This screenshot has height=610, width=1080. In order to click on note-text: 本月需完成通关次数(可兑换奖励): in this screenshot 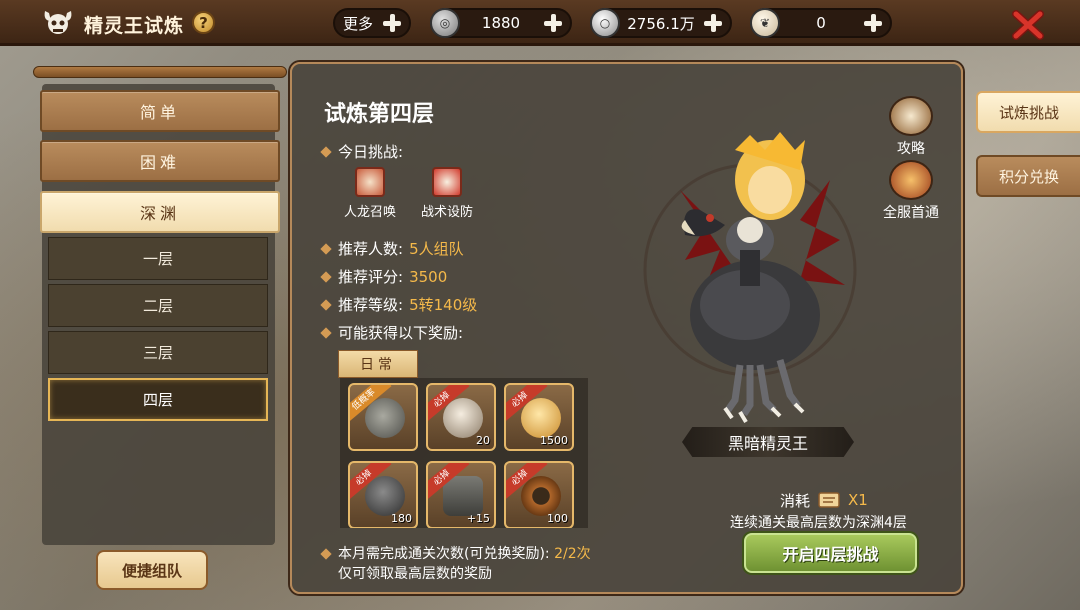, I will do `click(444, 554)`.